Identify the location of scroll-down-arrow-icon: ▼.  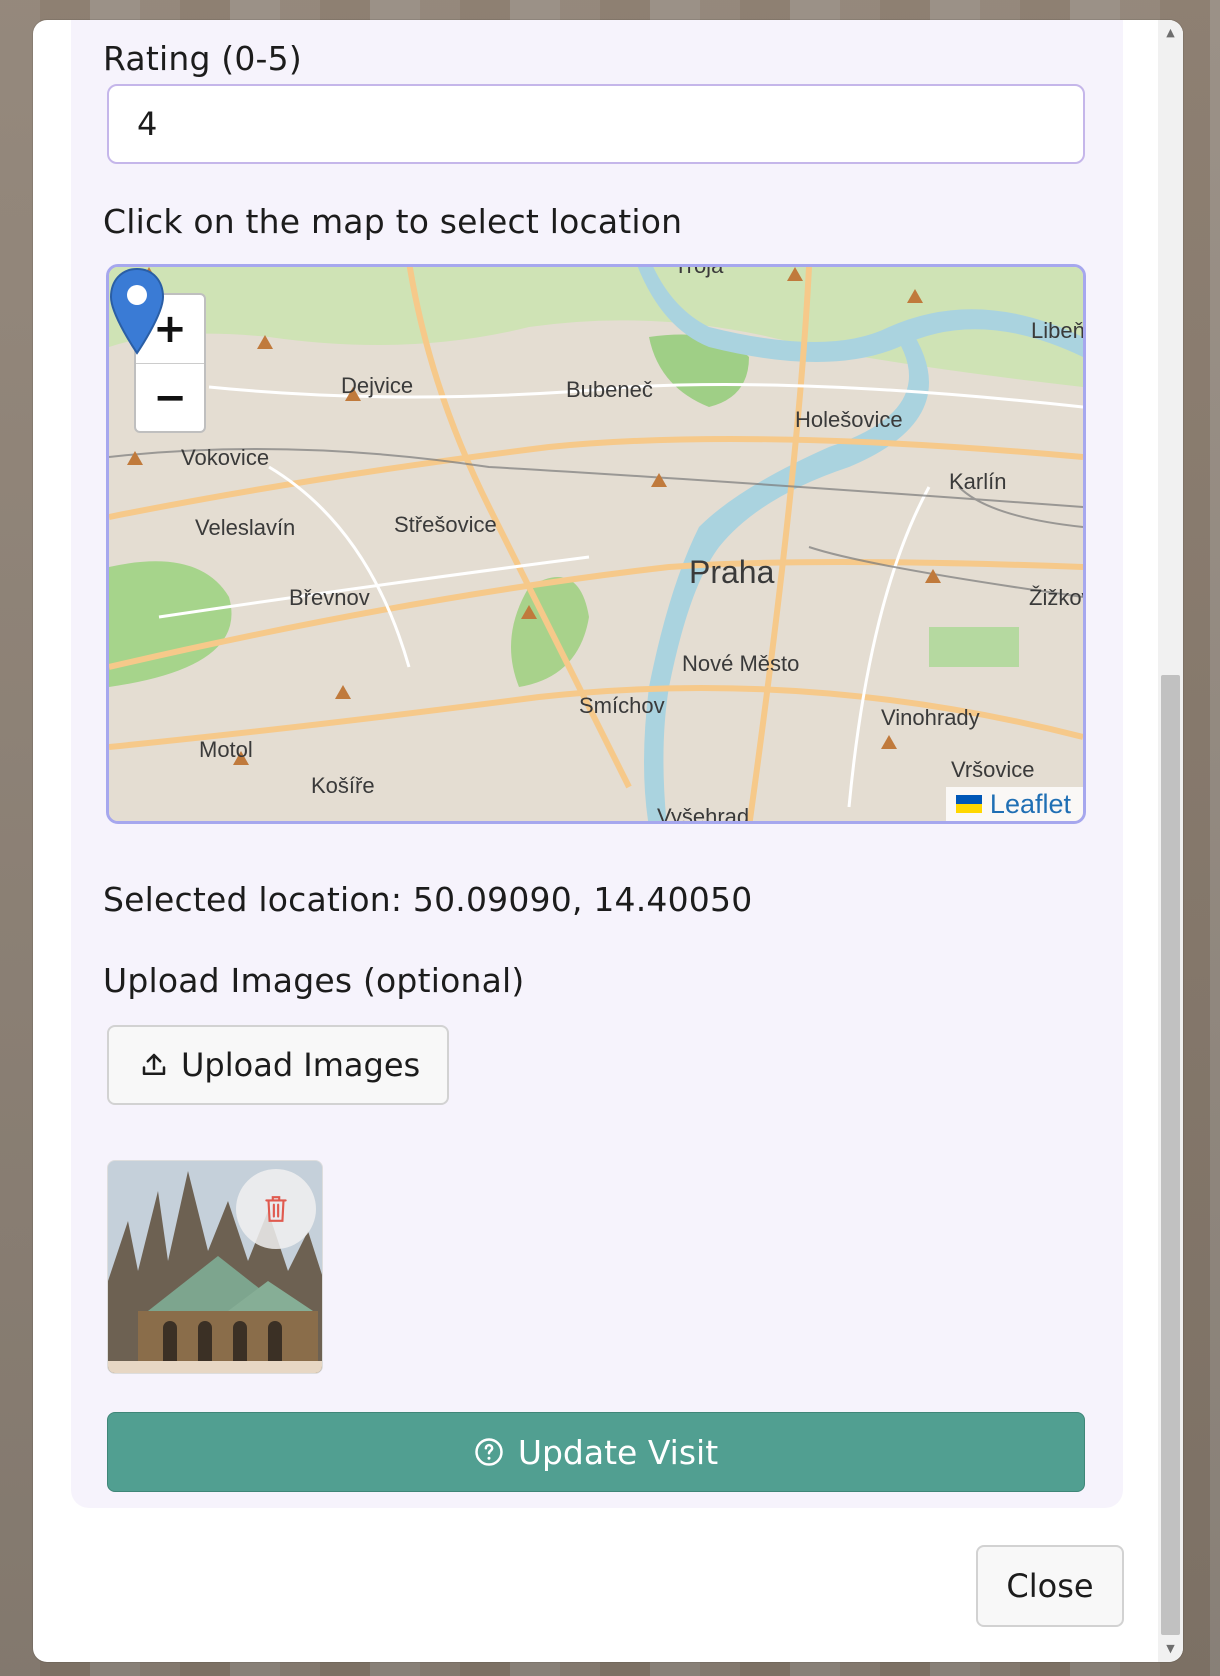
(1170, 1649).